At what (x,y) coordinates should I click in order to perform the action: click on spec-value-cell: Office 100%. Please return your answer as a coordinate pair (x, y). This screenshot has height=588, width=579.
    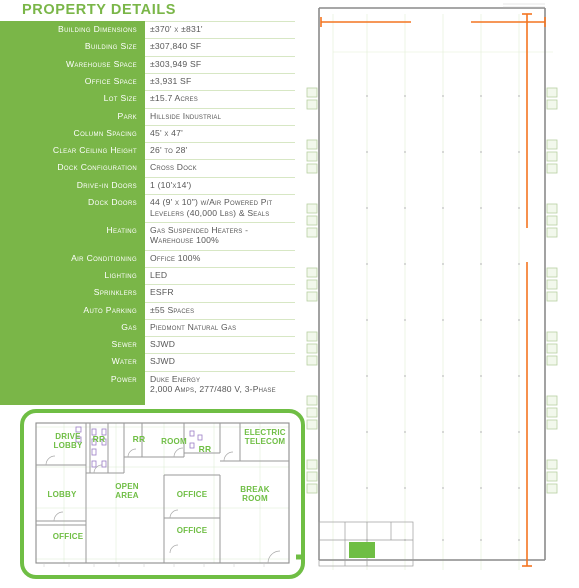
    Looking at the image, I should click on (220, 258).